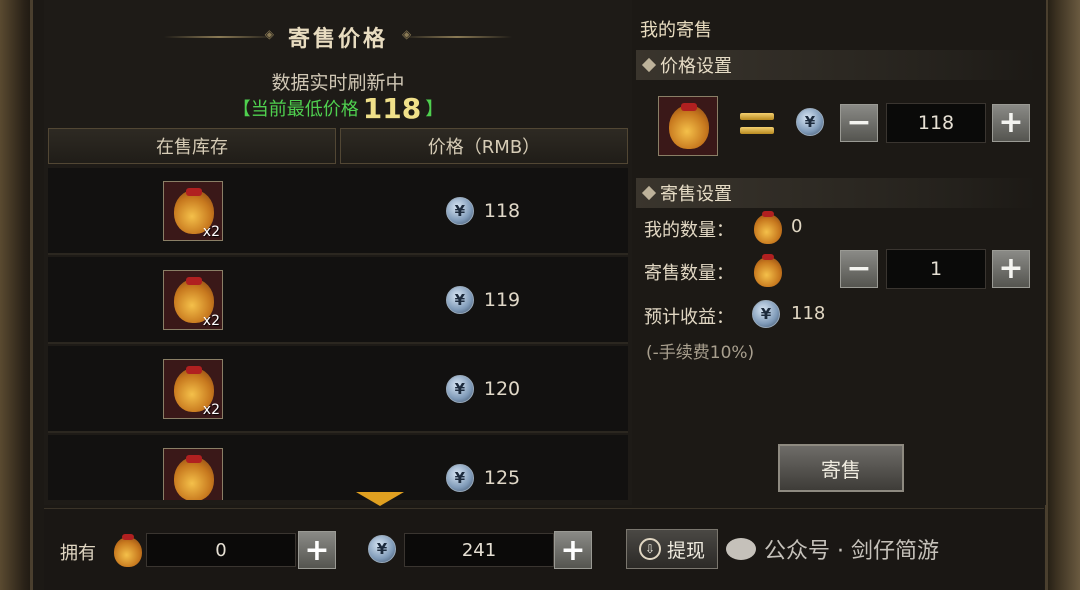 The image size is (1080, 590). What do you see at coordinates (689, 230) in the screenshot?
I see `my-quantity-label: 我的数量：` at bounding box center [689, 230].